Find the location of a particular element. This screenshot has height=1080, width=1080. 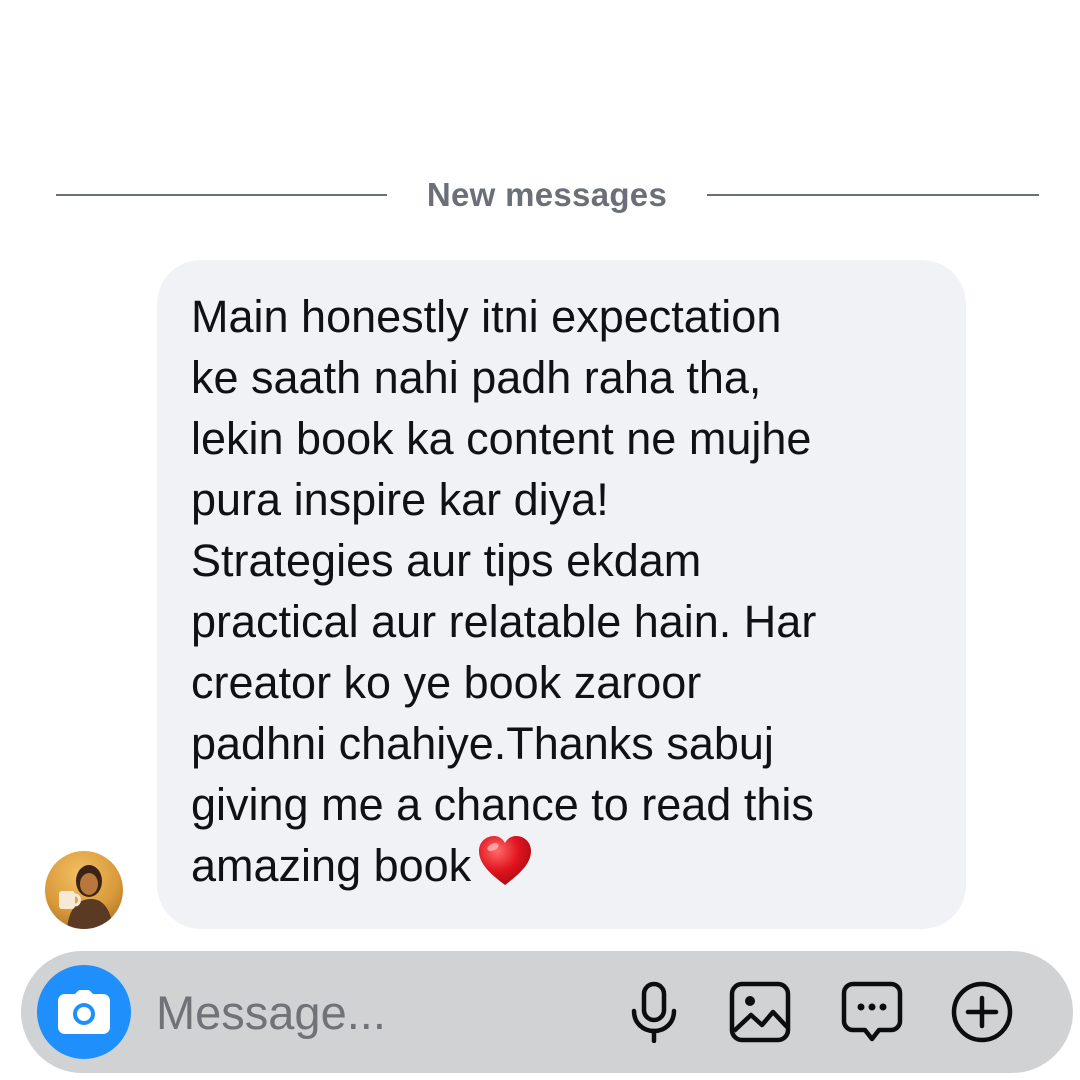

message-input is located at coordinates (376, 1012).